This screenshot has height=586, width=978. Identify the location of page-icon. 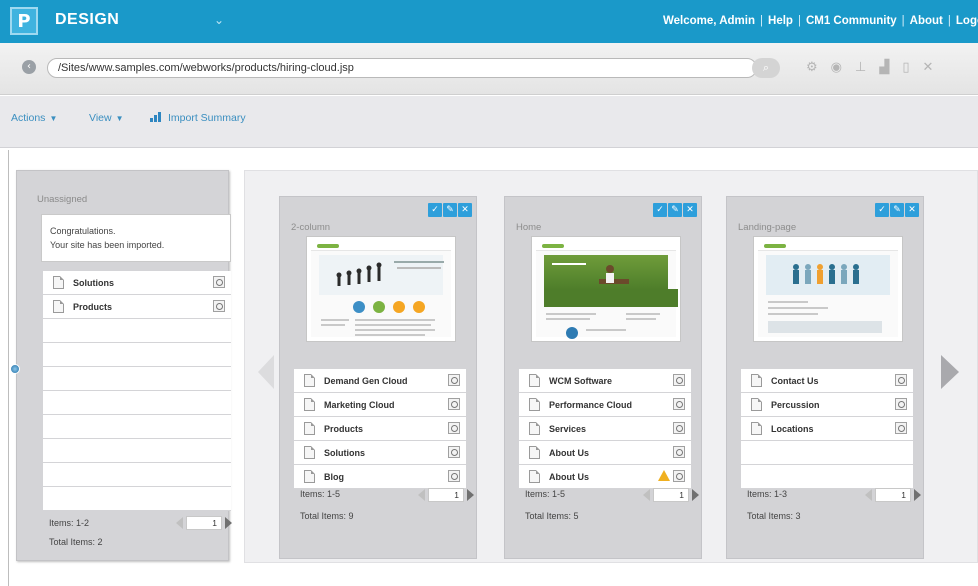
(534, 428).